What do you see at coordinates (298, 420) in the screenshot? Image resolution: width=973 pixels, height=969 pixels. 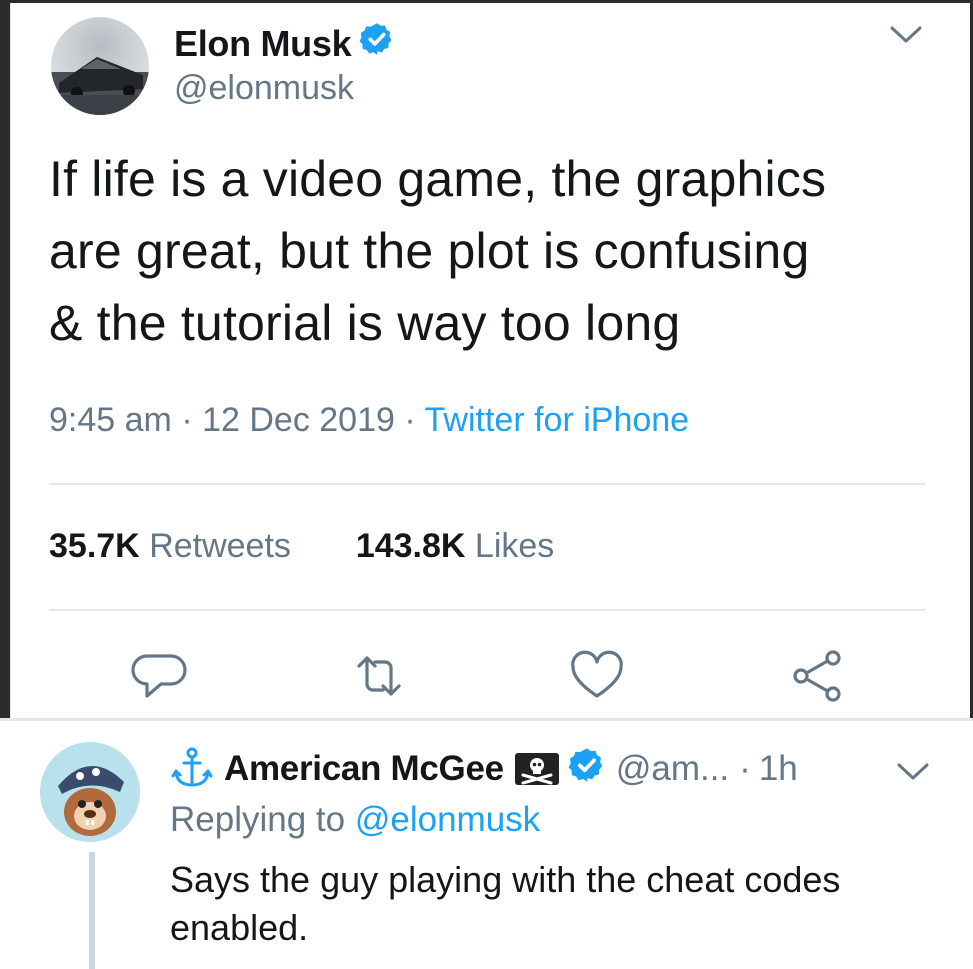 I see `tweet-date: 12 Dec 2019` at bounding box center [298, 420].